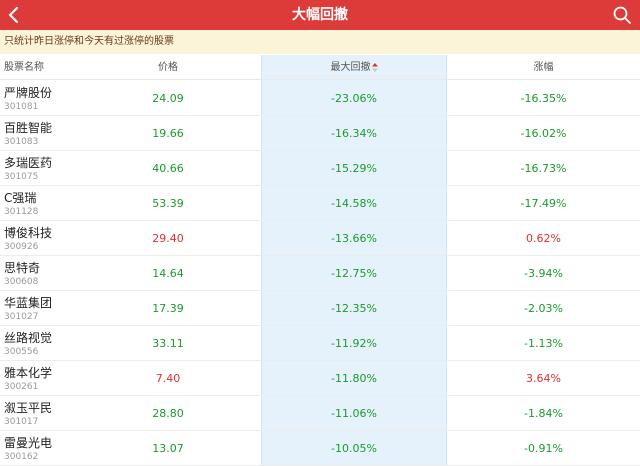 Image resolution: width=640 pixels, height=466 pixels. I want to click on stock-price: 24.09, so click(168, 98).